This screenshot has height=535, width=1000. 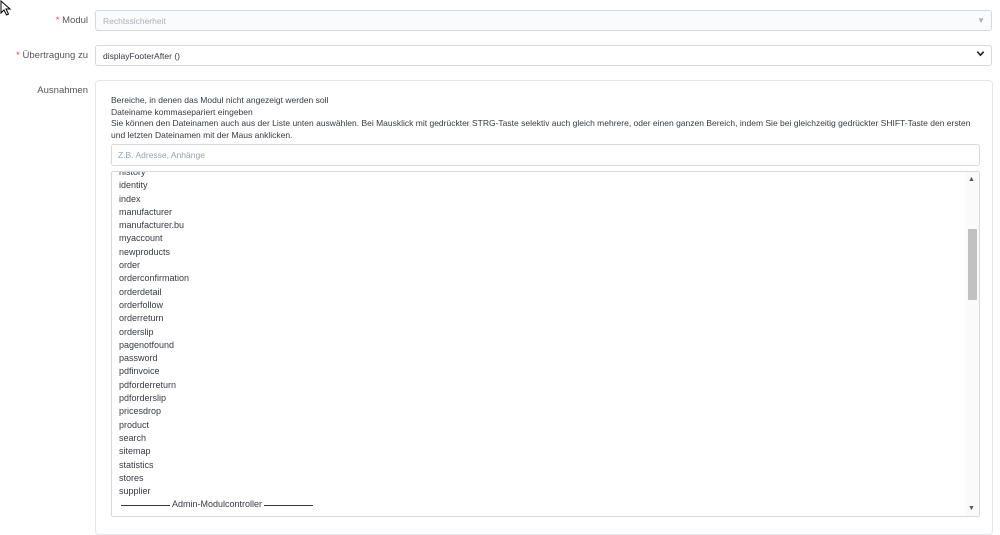 I want to click on list-item: manufacturer.bu, so click(x=217, y=225).